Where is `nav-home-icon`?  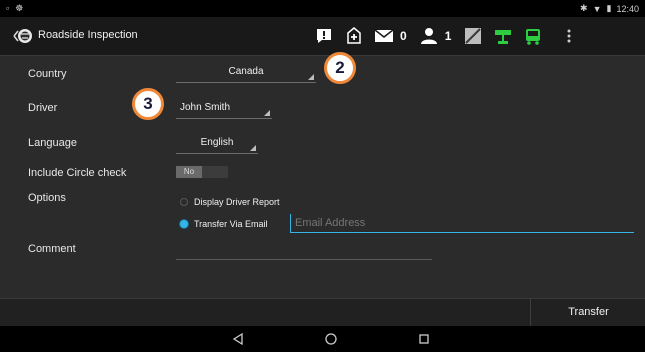 nav-home-icon is located at coordinates (331, 339).